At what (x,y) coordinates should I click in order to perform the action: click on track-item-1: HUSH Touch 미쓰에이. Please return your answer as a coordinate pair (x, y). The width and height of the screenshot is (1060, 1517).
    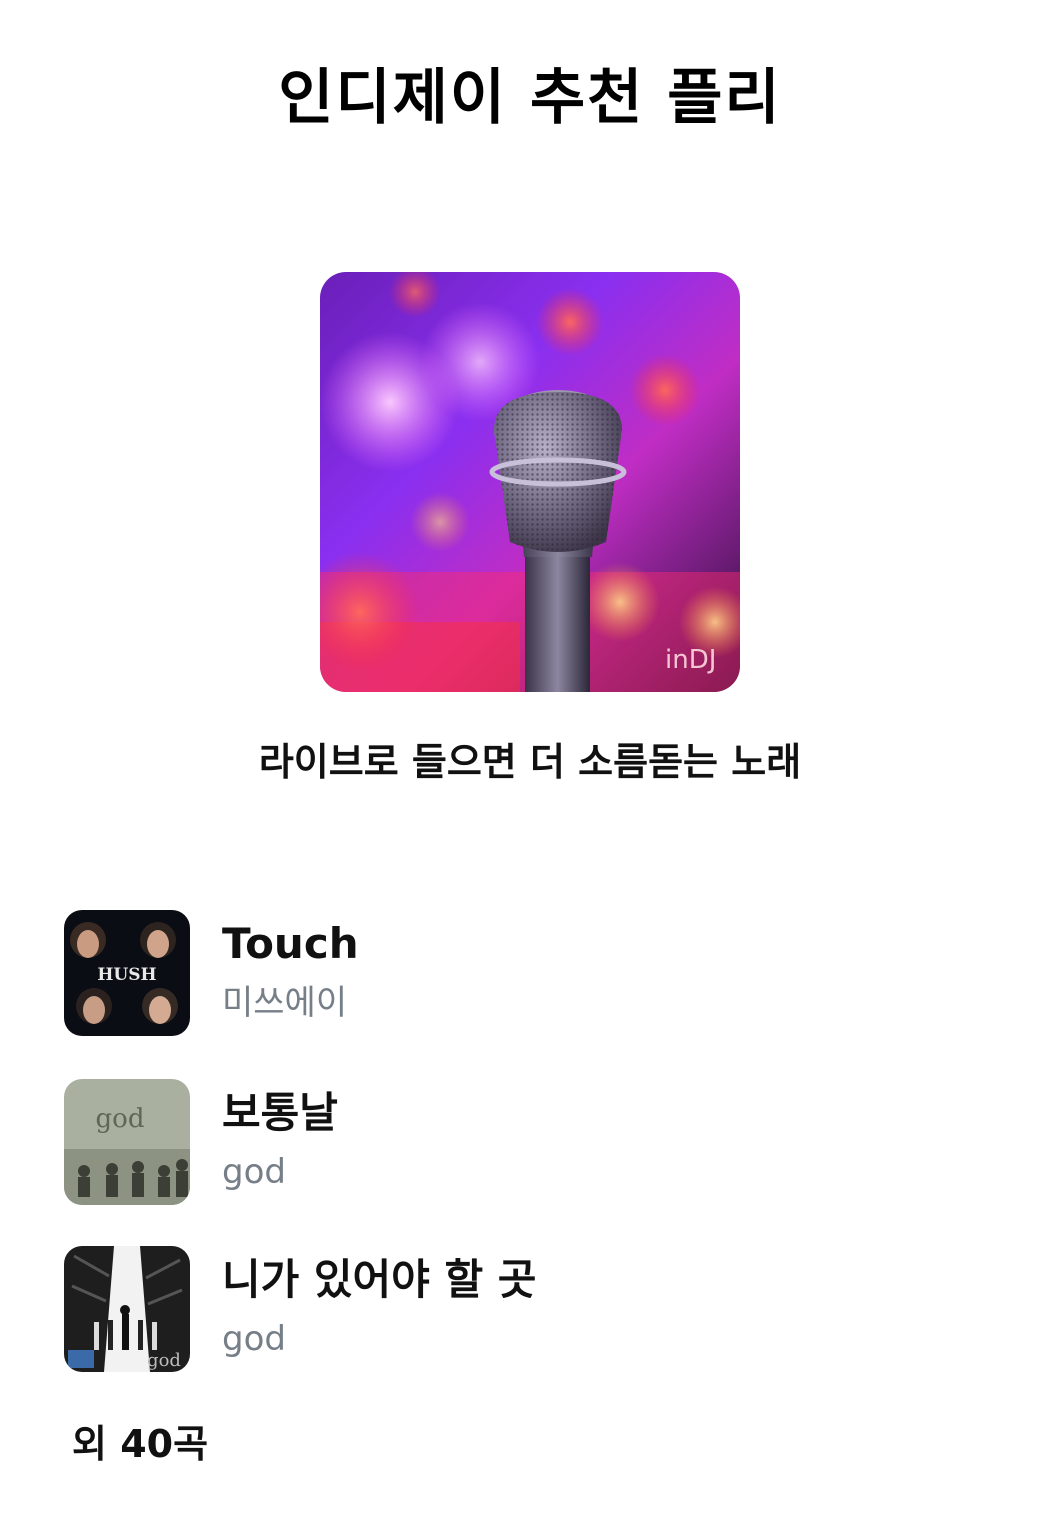
    Looking at the image, I should click on (514, 973).